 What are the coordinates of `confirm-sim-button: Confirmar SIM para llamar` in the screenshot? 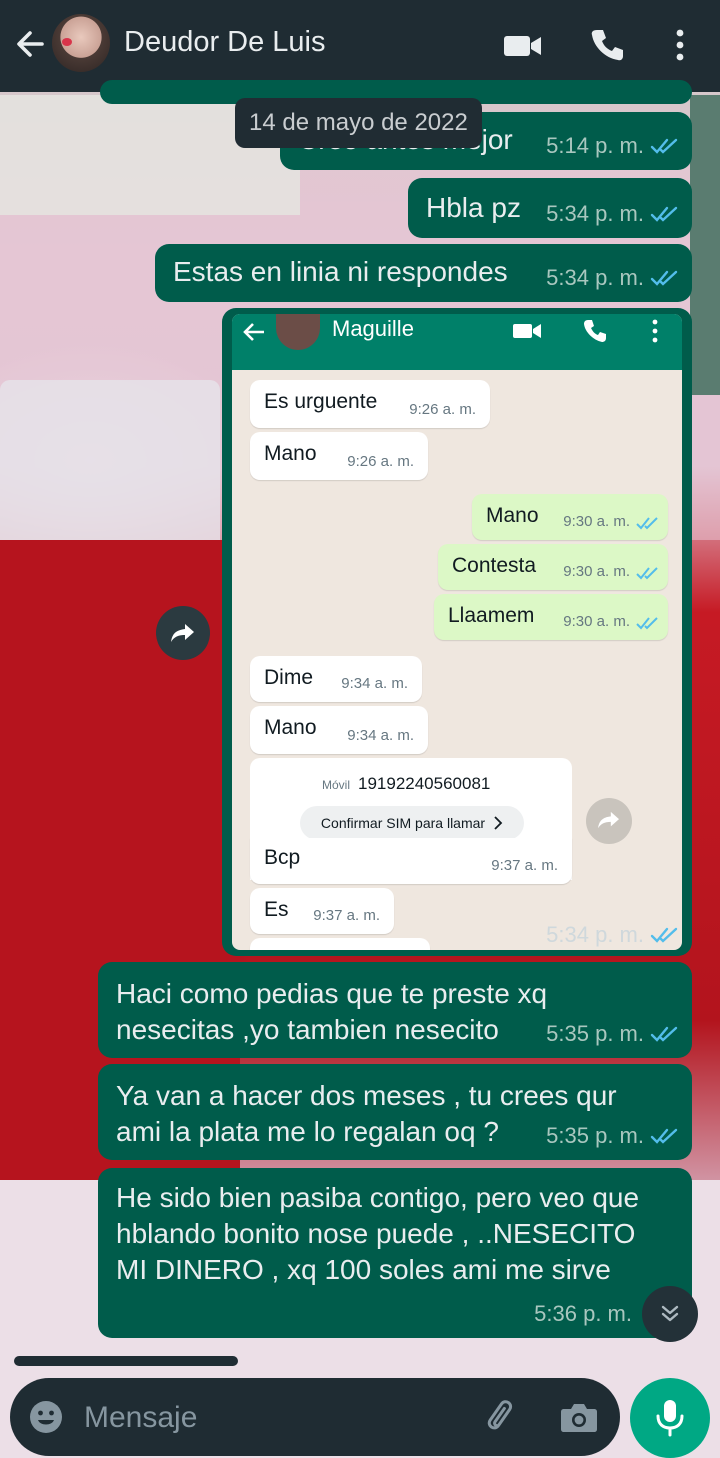 It's located at (412, 823).